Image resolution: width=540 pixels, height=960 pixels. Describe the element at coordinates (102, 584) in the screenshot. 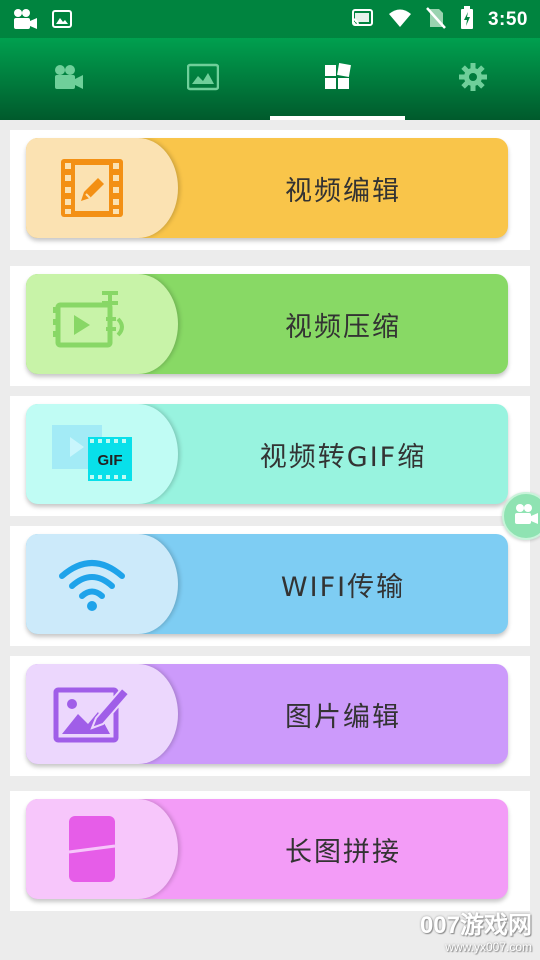

I see `wifi-transfer-icon` at that location.